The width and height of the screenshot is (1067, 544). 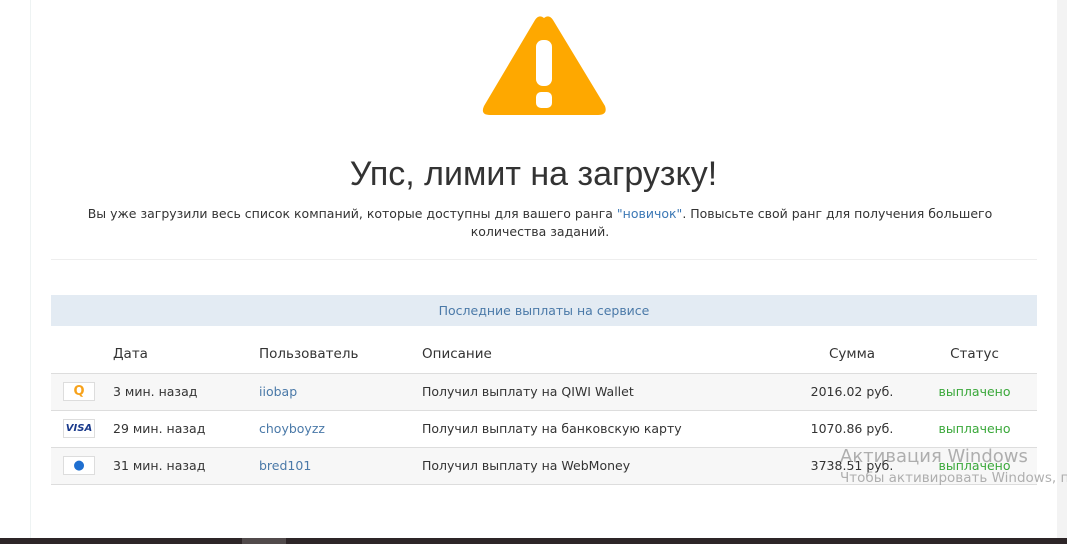 I want to click on row-sum: 2016.02 руб., so click(x=852, y=392).